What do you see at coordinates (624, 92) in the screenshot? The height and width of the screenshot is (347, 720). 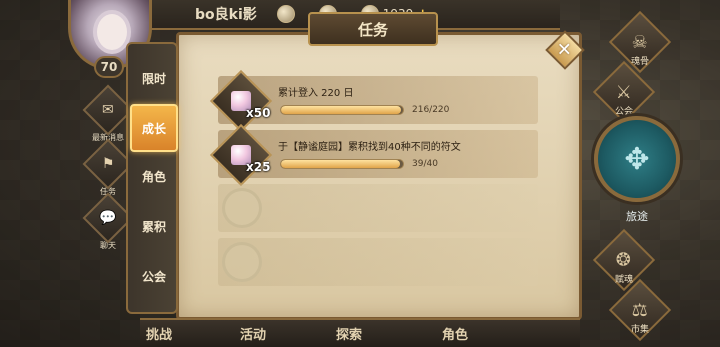 I see `guild-button: ⚔ 公会` at bounding box center [624, 92].